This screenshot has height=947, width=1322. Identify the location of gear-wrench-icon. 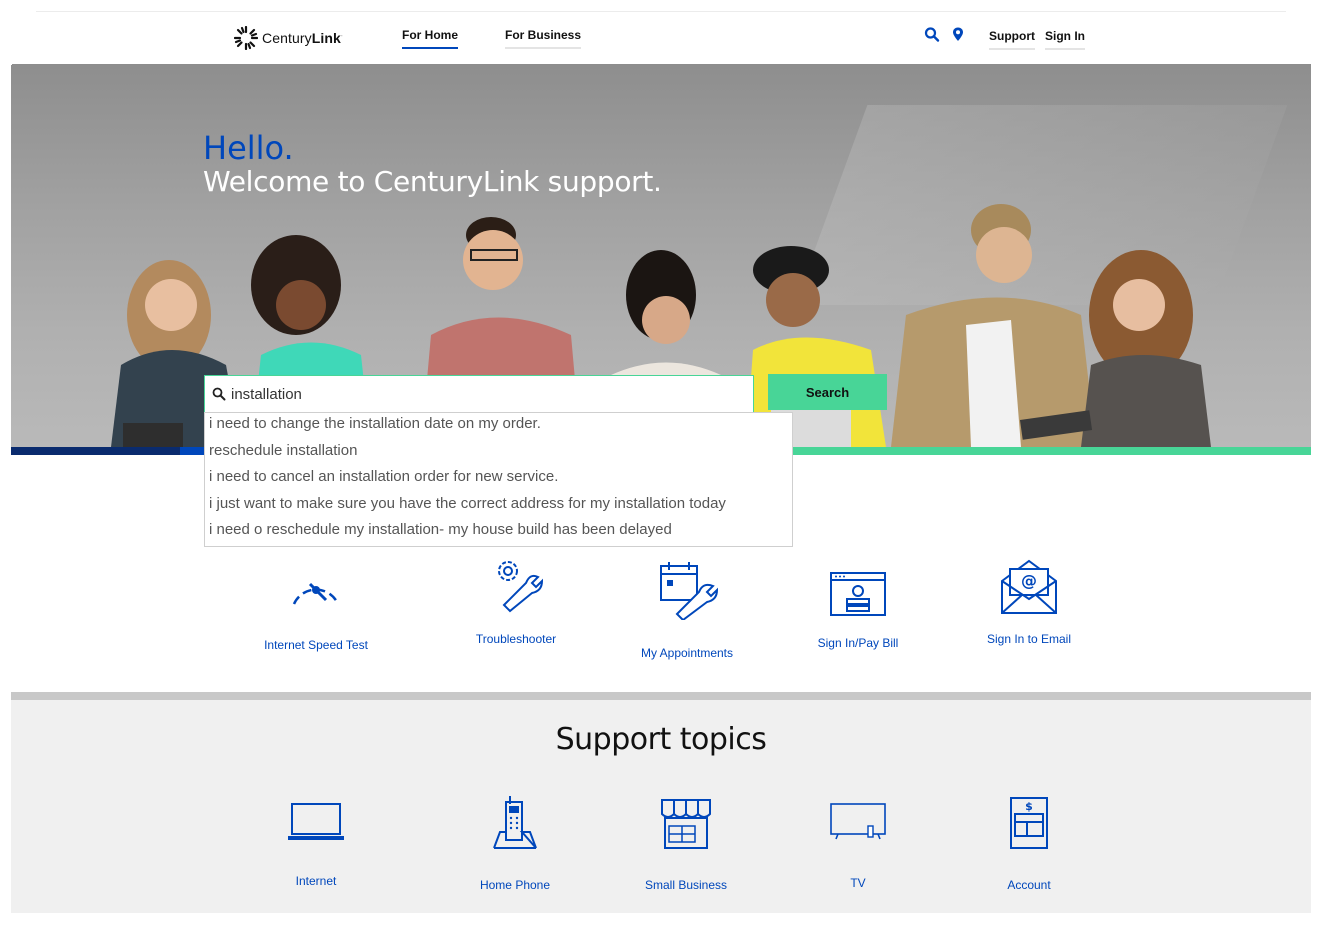
(521, 587).